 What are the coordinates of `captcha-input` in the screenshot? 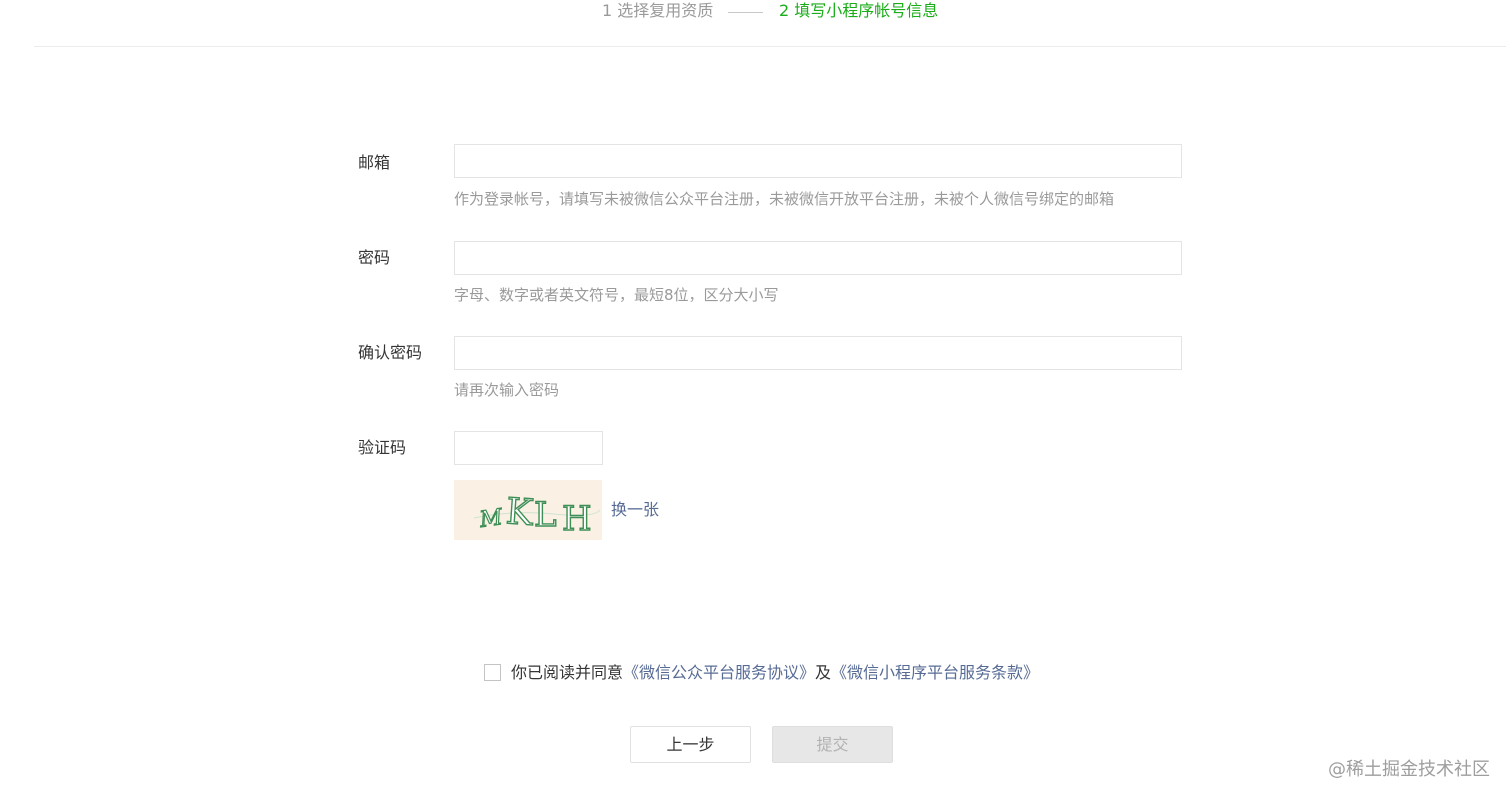 It's located at (528, 448).